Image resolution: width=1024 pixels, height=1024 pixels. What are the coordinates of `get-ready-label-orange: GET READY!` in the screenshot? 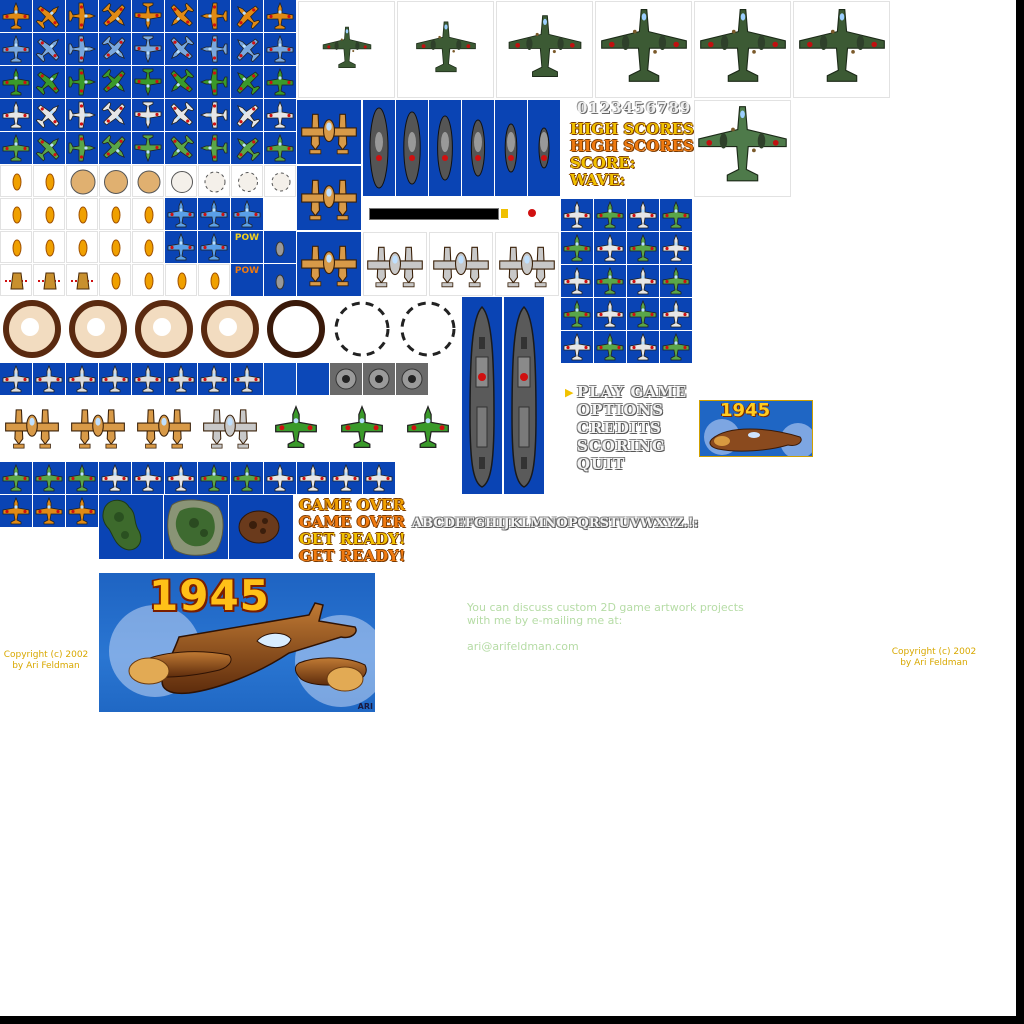 It's located at (352, 556).